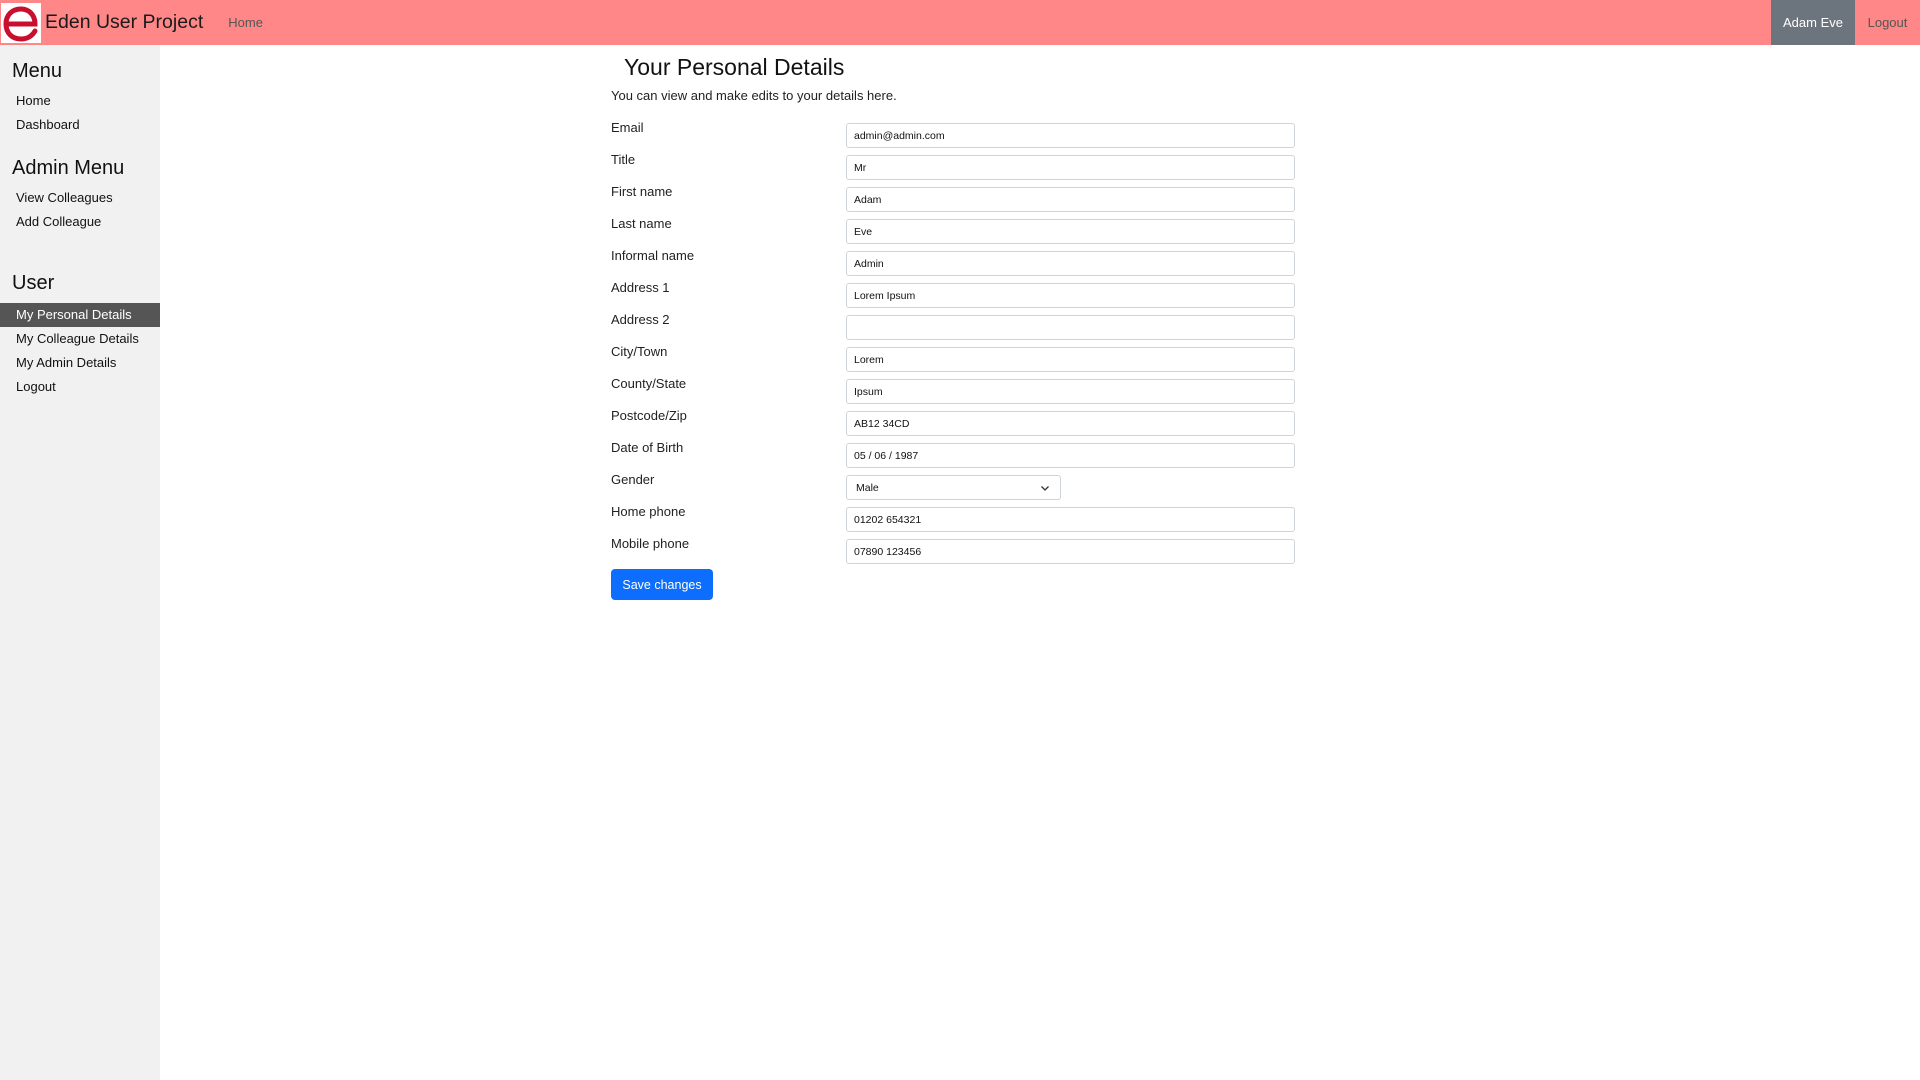 Image resolution: width=1920 pixels, height=1080 pixels. I want to click on date-of-birth-label: Date of Birth, so click(647, 447).